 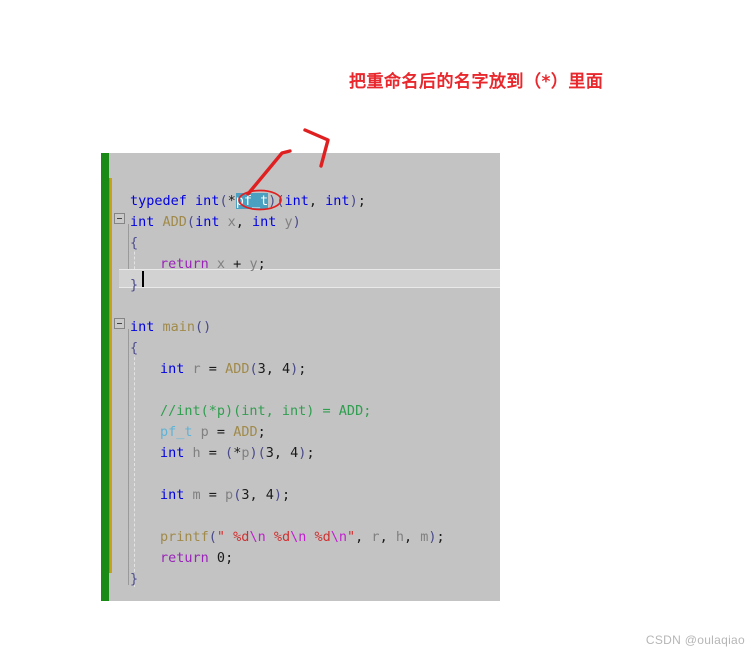 I want to click on code-token: (), so click(x=203, y=327).